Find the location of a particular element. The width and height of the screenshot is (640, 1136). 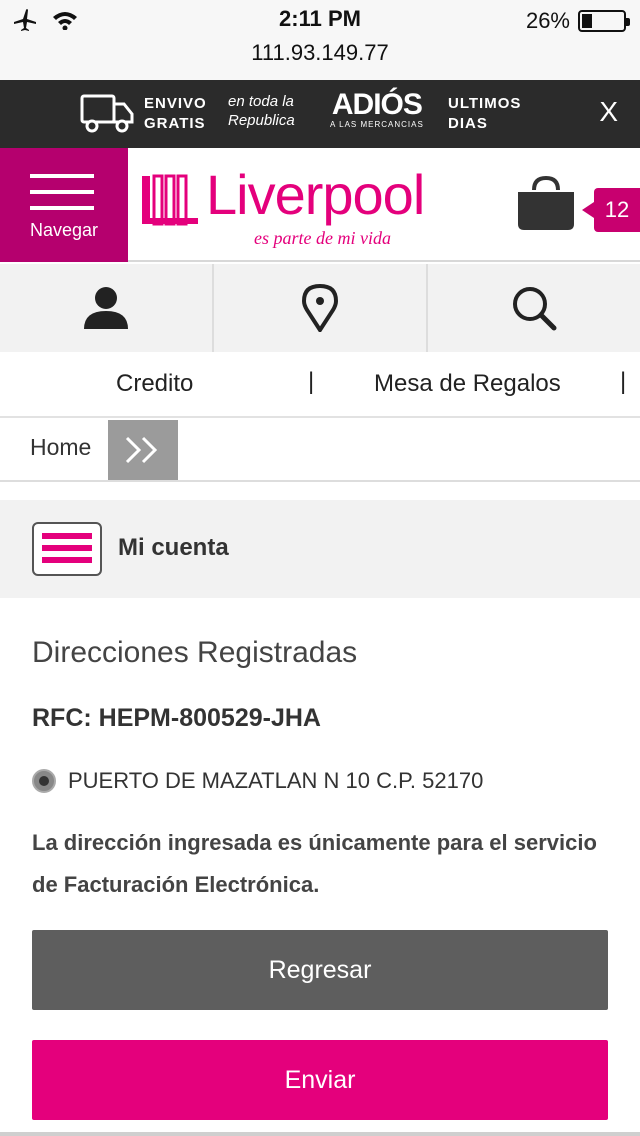

hamburger-icon is located at coordinates (62, 198).